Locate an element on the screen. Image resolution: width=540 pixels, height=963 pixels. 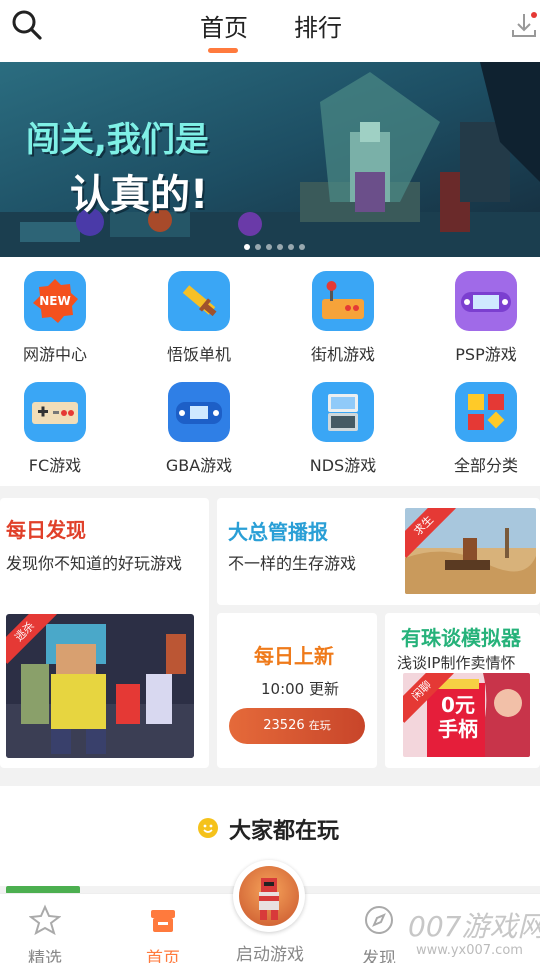
category-all: 全部分类 is located at coordinates (486, 429).